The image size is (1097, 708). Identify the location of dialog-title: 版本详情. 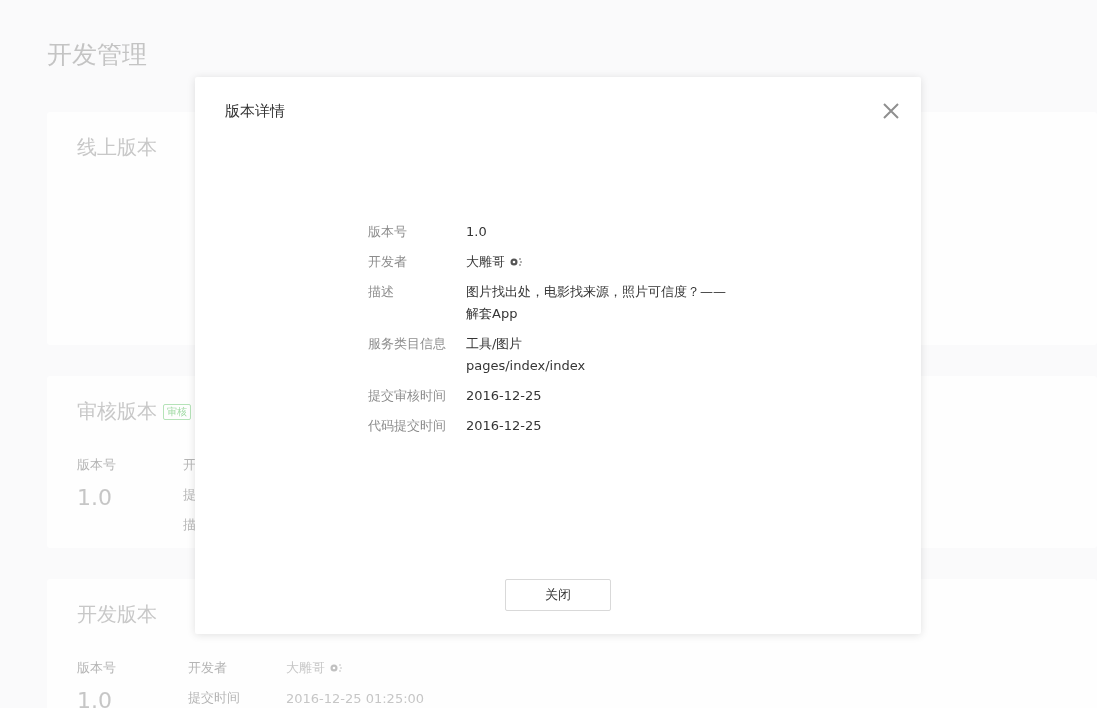
(255, 111).